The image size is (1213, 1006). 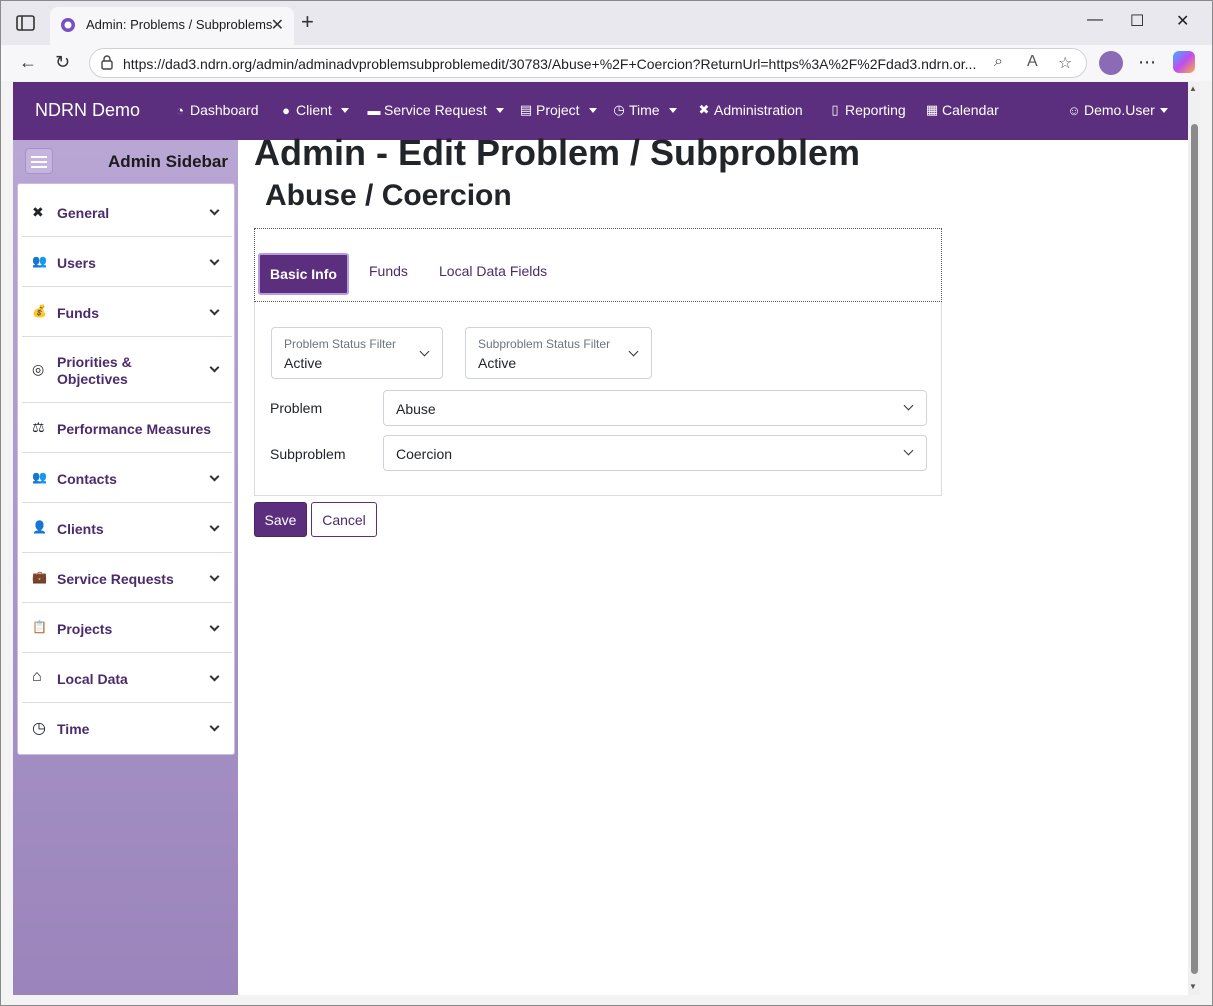 I want to click on nav-label: Client, so click(x=314, y=110).